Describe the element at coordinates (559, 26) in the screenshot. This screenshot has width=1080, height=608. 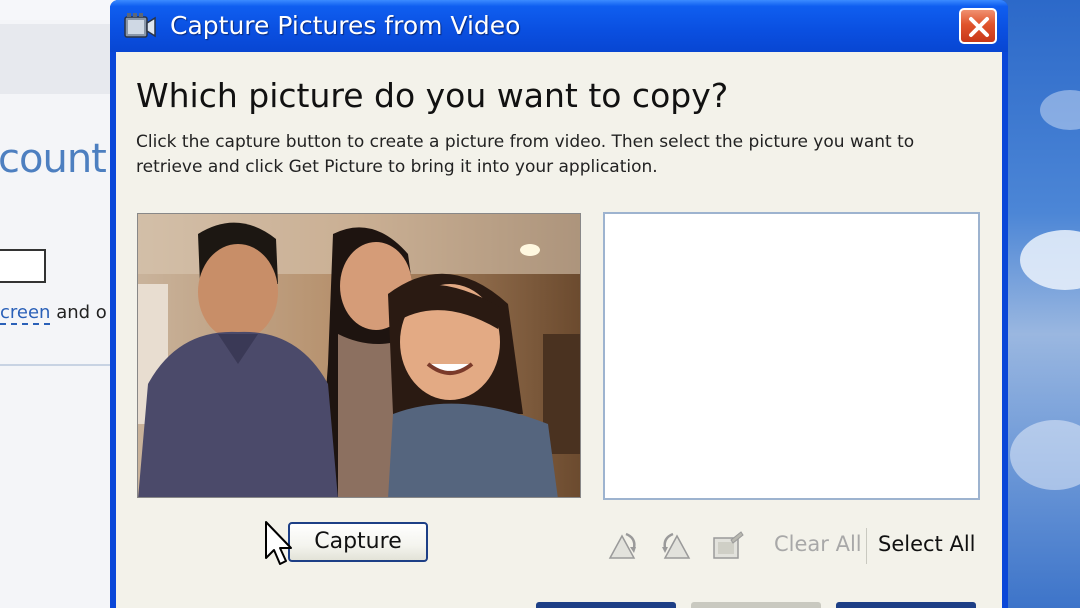
I see `title-bar: Capture Pictures from Video` at that location.